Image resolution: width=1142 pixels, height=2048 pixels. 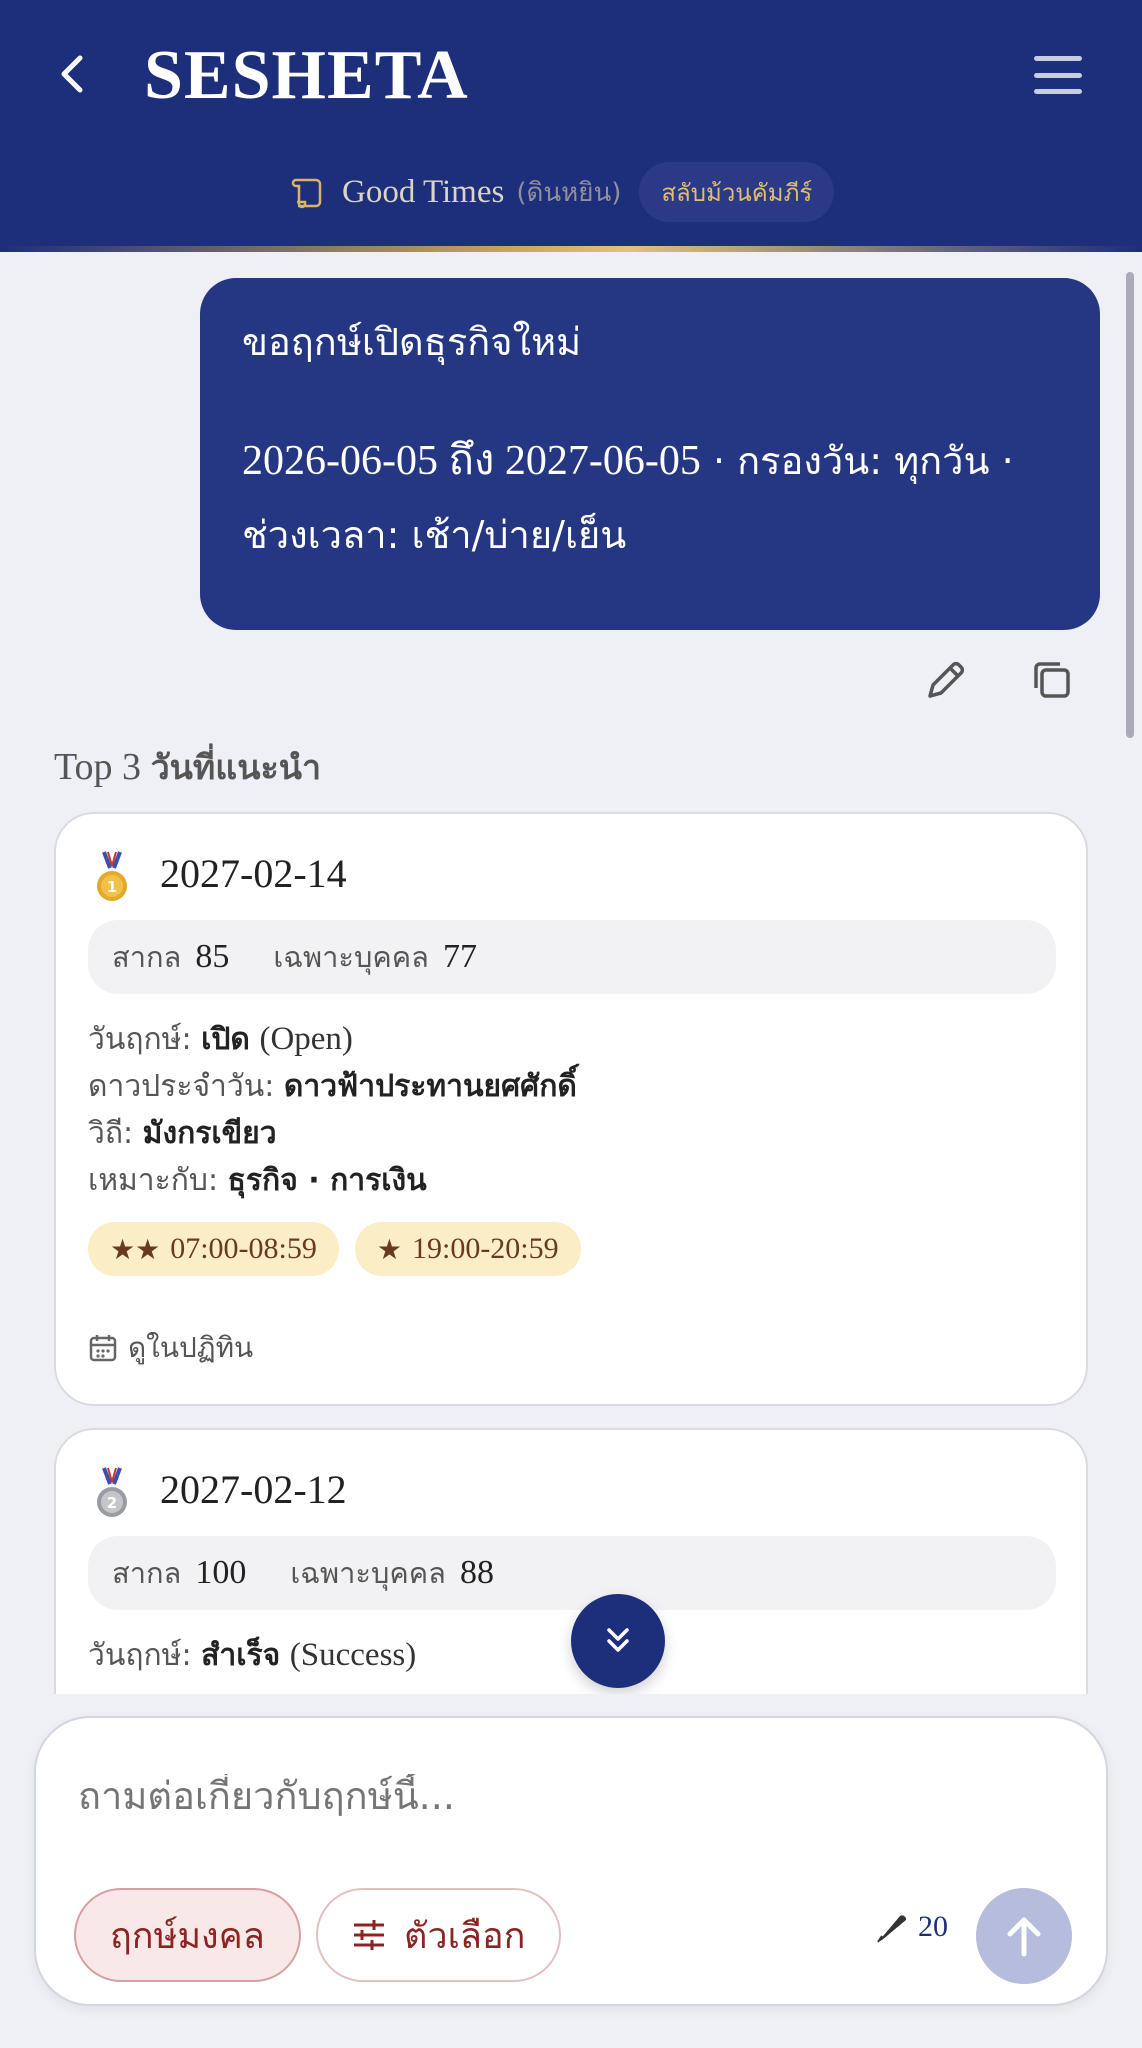 What do you see at coordinates (135, 1249) in the screenshot?
I see `slot-rating: ★★` at bounding box center [135, 1249].